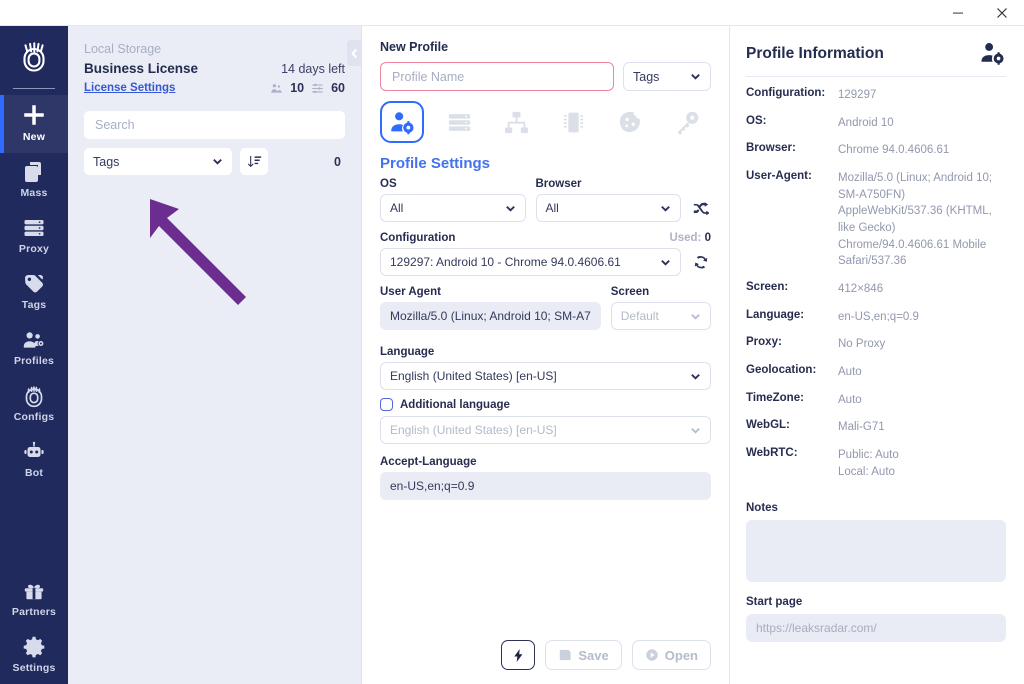  I want to click on screen-label: Screen, so click(630, 292).